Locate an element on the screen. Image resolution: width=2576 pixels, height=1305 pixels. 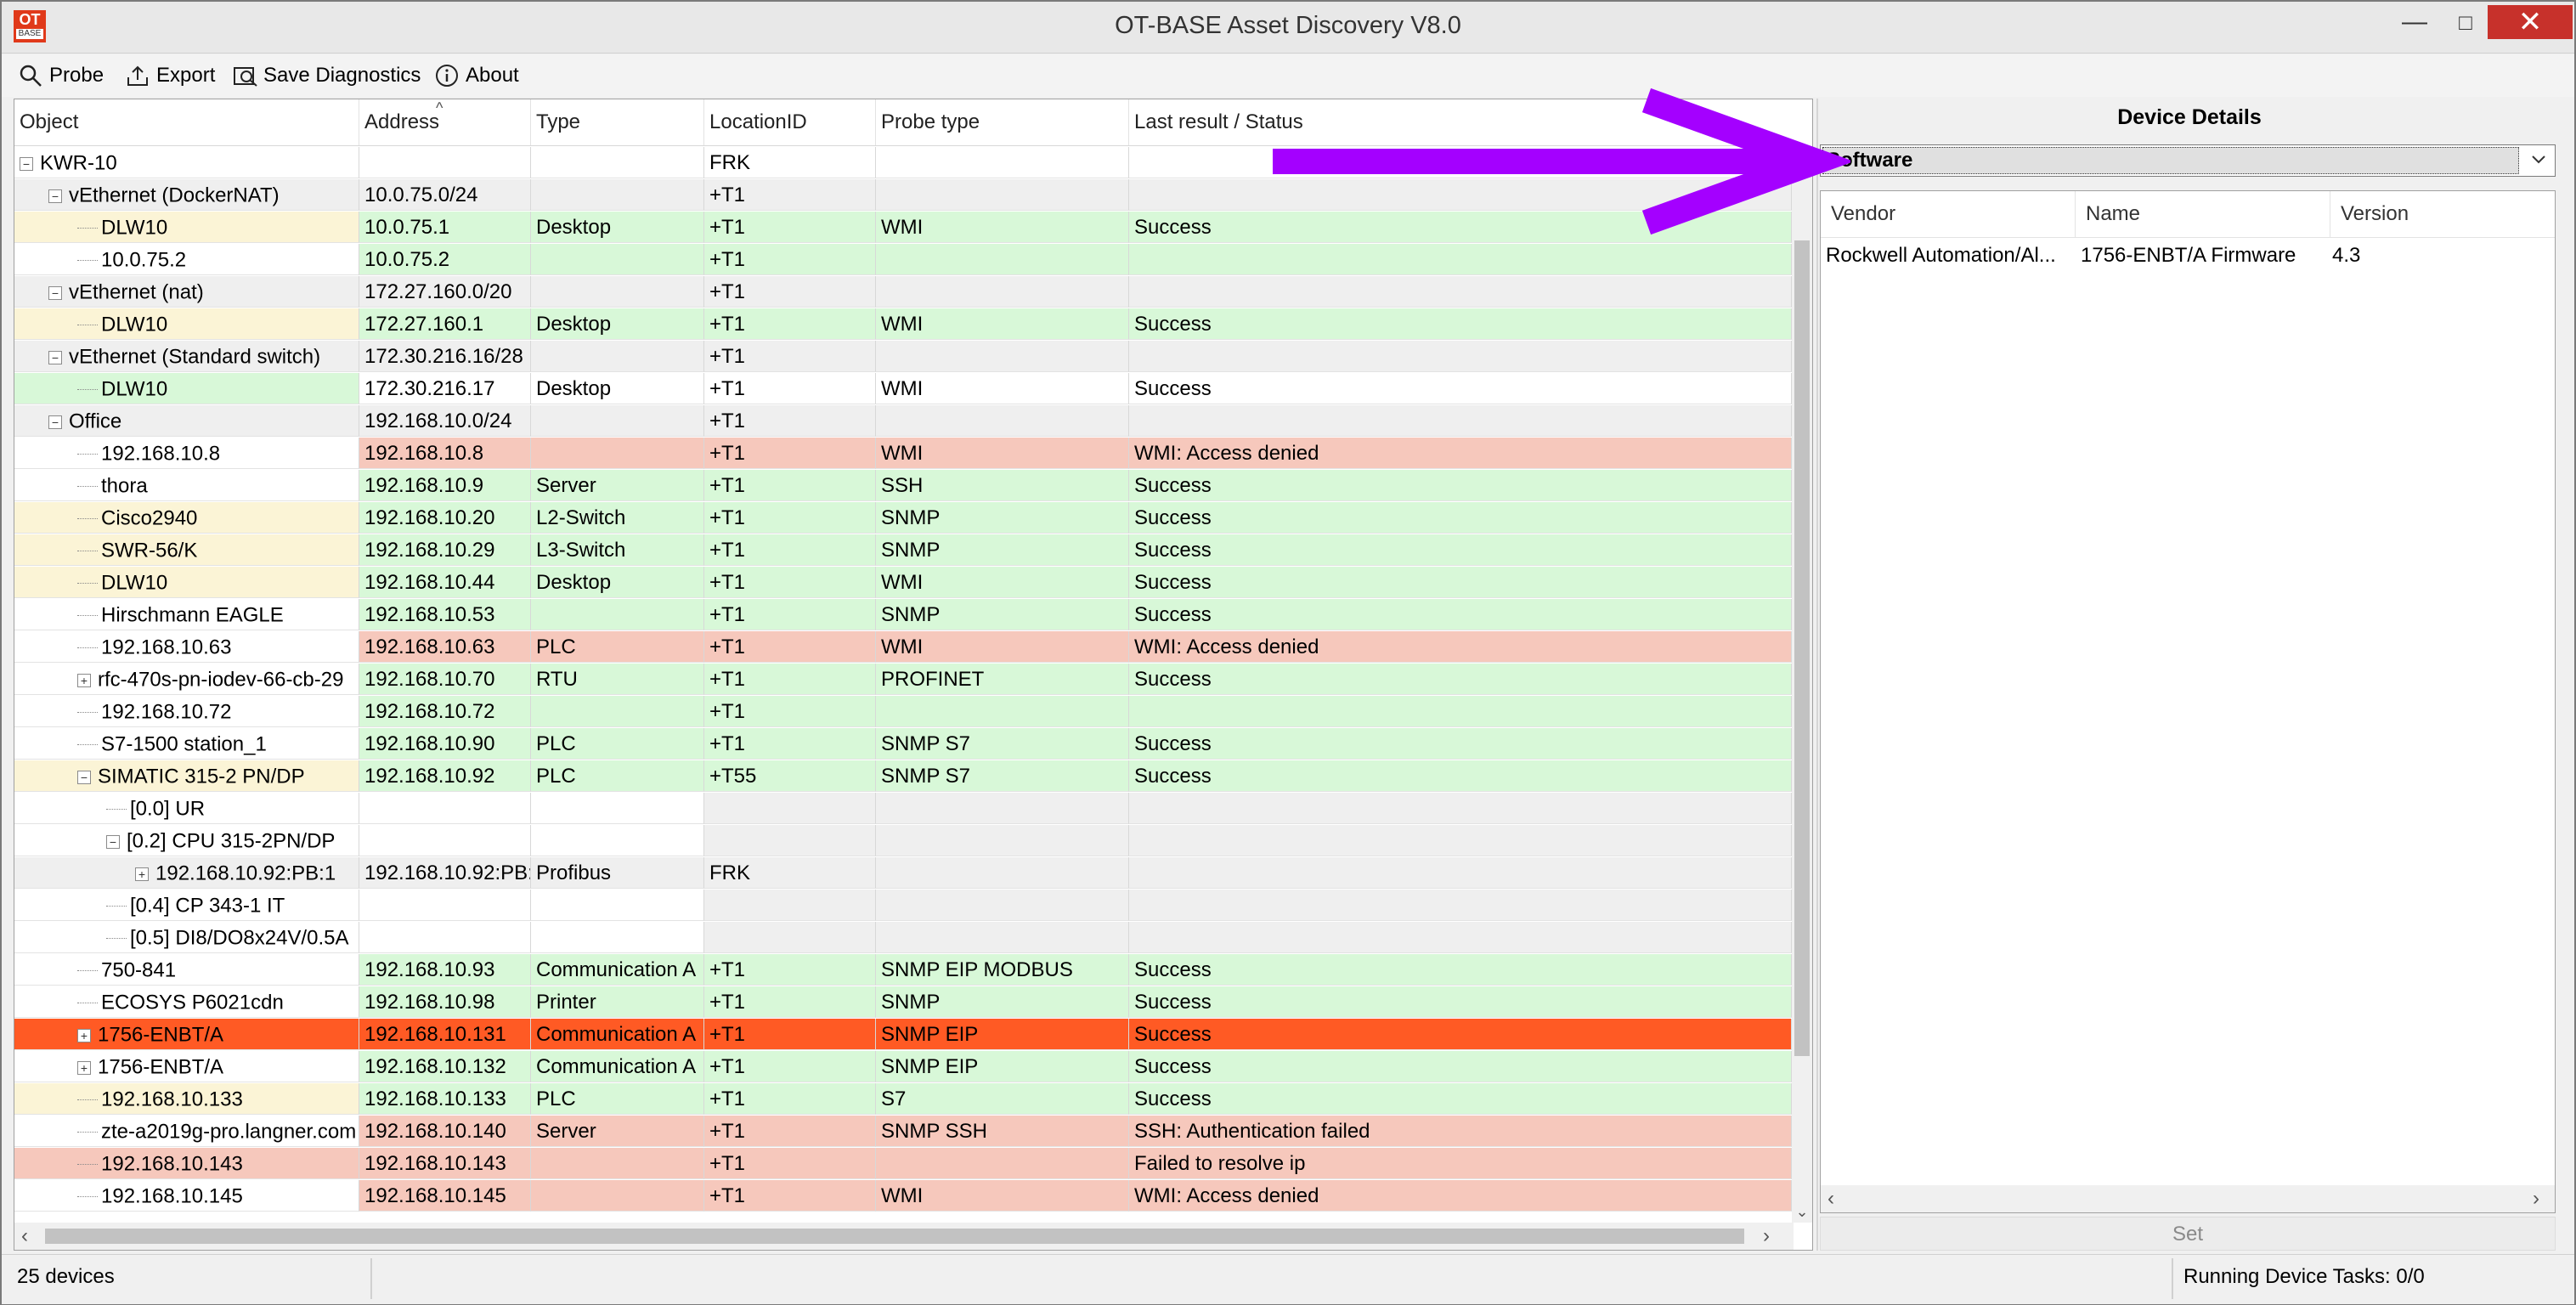
table-row: − Office 192.168.10.0/24 +T1 is located at coordinates (903, 421).